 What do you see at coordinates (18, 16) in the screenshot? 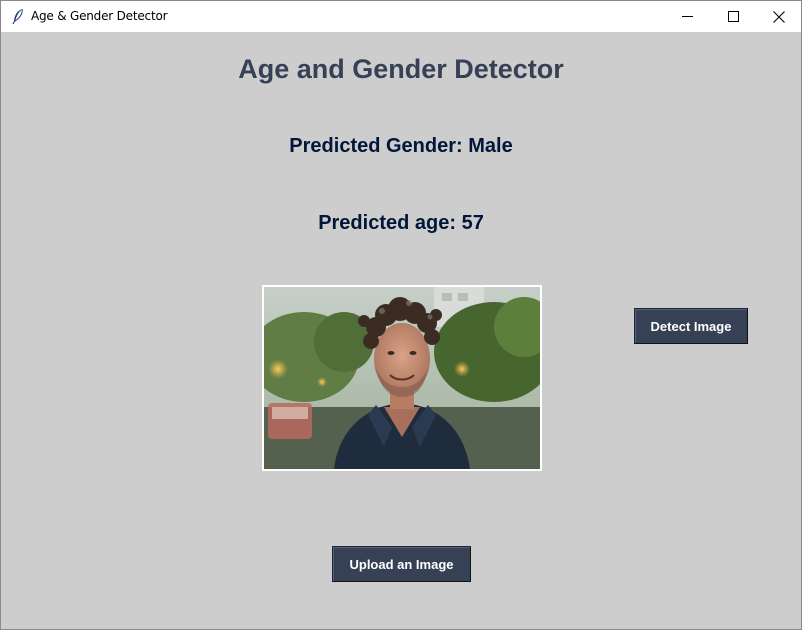
I see `feather-icon` at bounding box center [18, 16].